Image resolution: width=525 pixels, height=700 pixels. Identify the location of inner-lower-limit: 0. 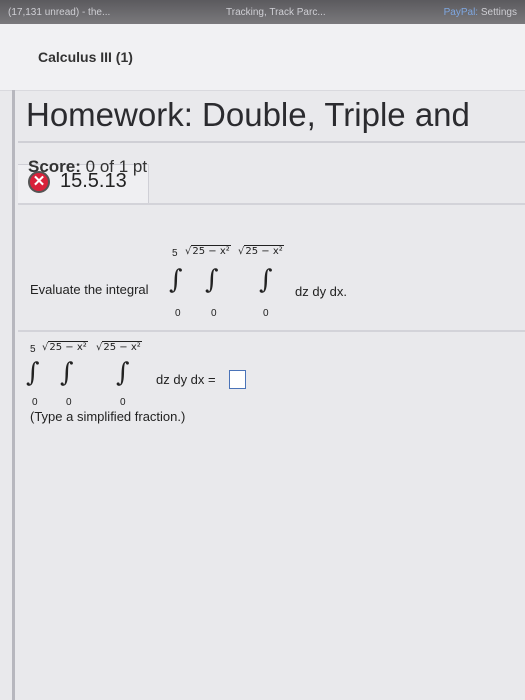
(266, 313).